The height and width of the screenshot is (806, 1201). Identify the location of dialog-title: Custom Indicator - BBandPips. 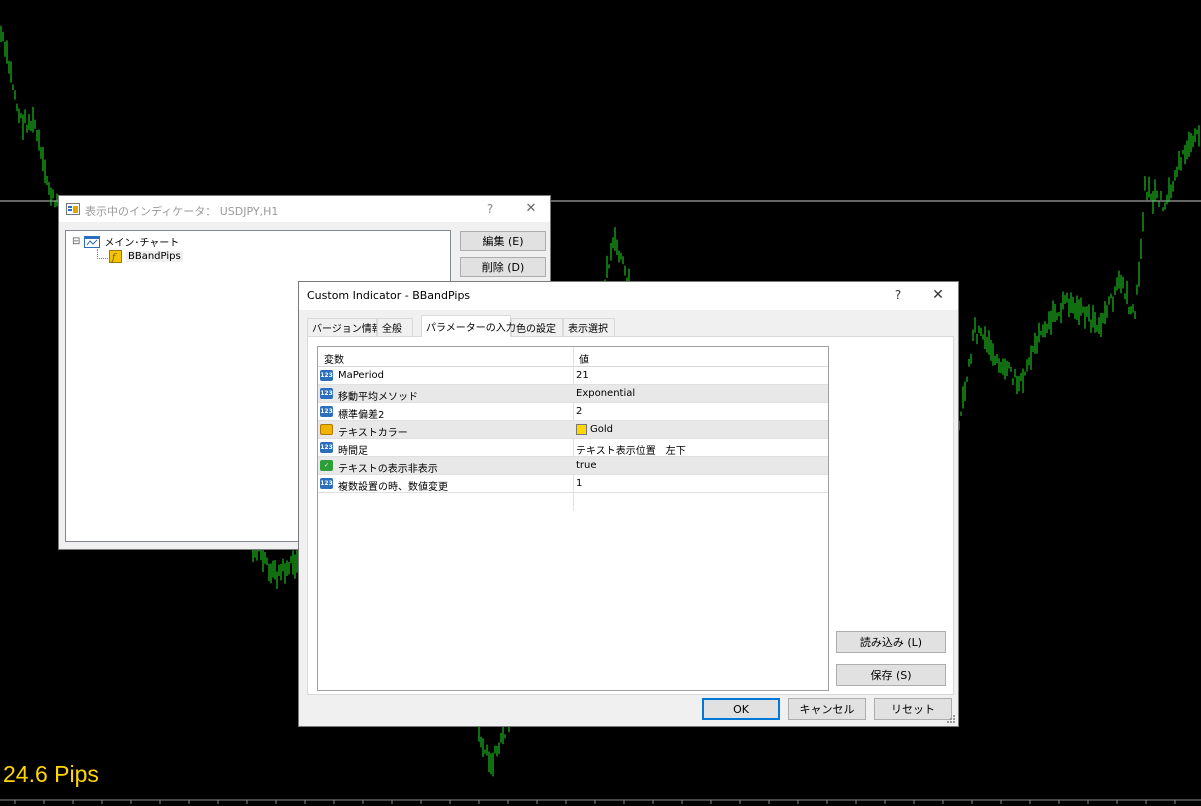
(389, 295).